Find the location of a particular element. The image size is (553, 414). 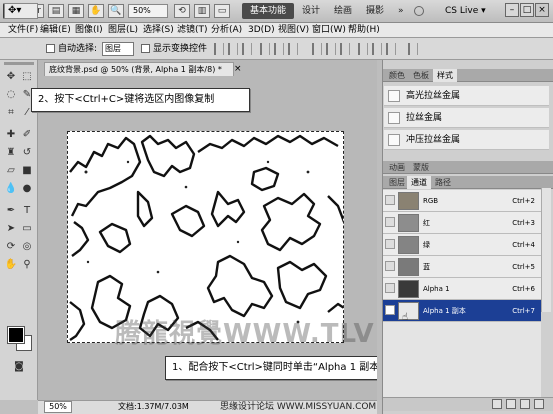

workspace-design-button: 设计 is located at coordinates (311, 11).